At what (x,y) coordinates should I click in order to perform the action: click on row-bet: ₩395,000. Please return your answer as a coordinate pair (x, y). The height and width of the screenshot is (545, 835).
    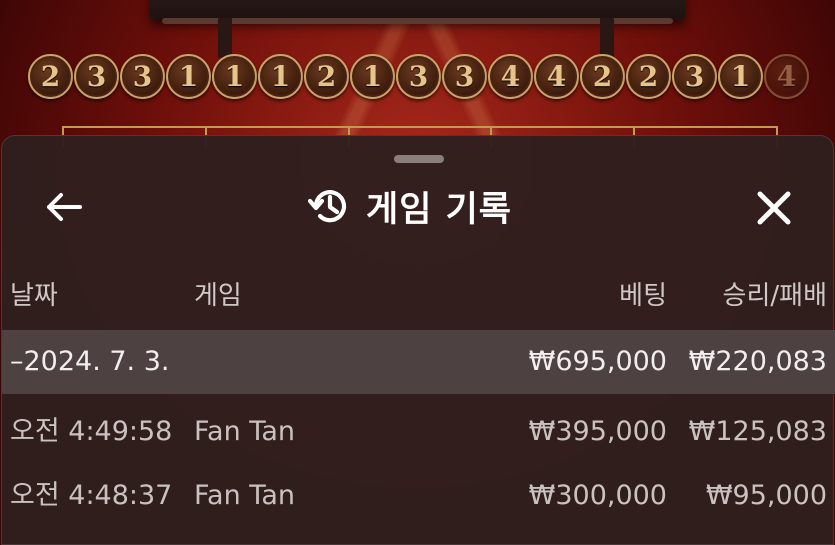
    Looking at the image, I should click on (597, 431).